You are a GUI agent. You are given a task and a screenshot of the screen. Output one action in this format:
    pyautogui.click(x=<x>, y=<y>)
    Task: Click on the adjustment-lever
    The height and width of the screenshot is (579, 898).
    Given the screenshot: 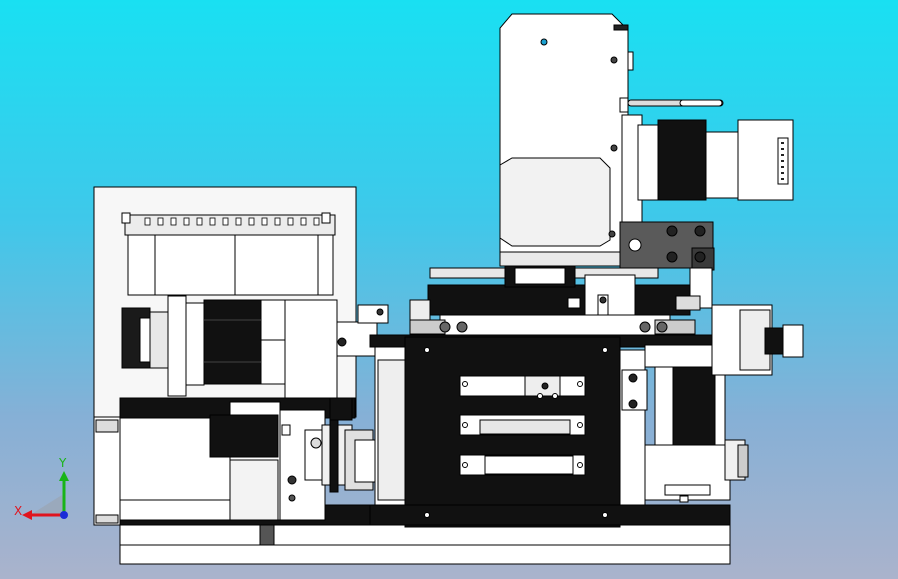 What is the action you would take?
    pyautogui.click(x=671, y=105)
    